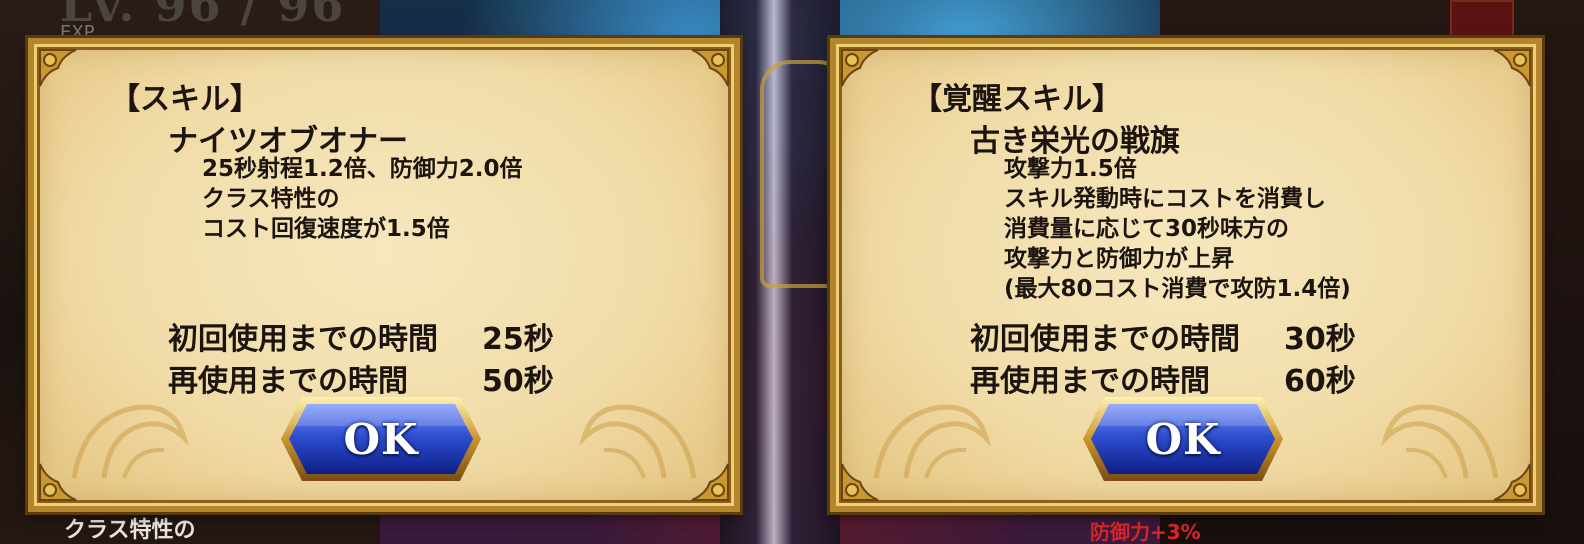 The height and width of the screenshot is (544, 1584). Describe the element at coordinates (203, 16) in the screenshot. I see `level-readout: Lv. 96 / 96` at that location.